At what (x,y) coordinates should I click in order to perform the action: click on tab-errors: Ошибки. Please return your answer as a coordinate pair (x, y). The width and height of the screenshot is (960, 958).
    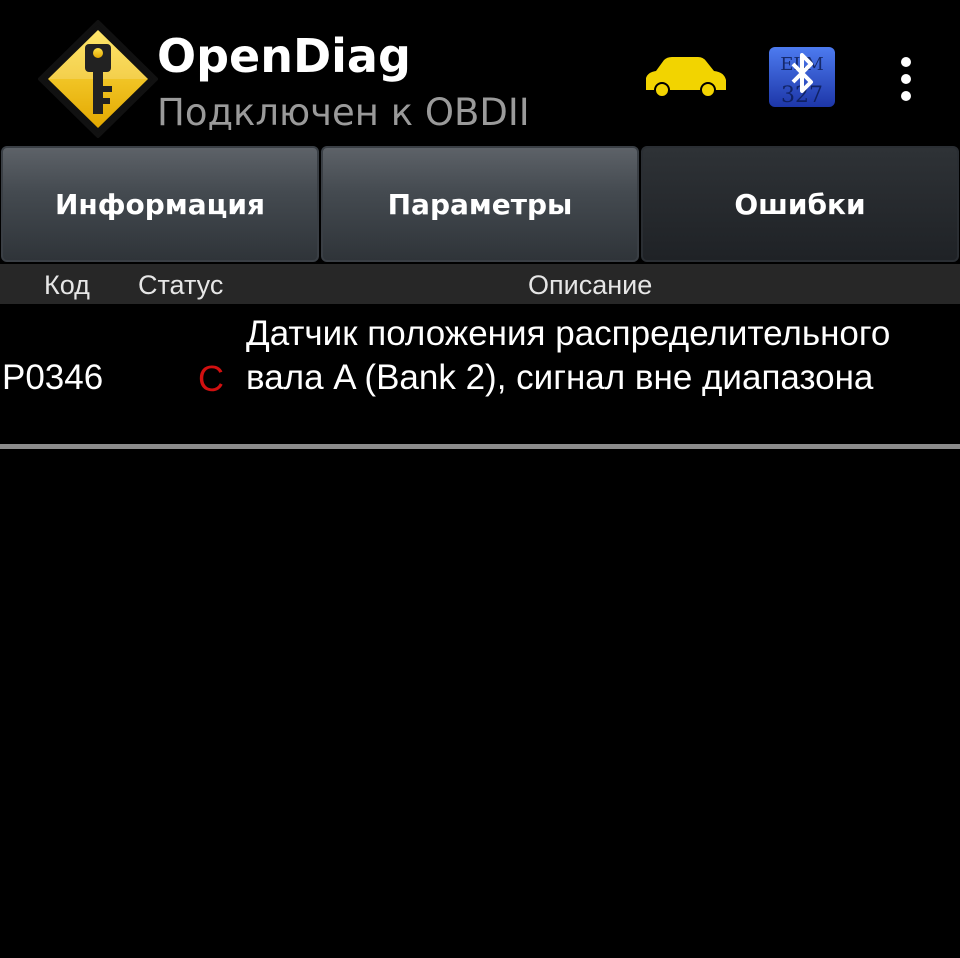
    Looking at the image, I should click on (800, 204).